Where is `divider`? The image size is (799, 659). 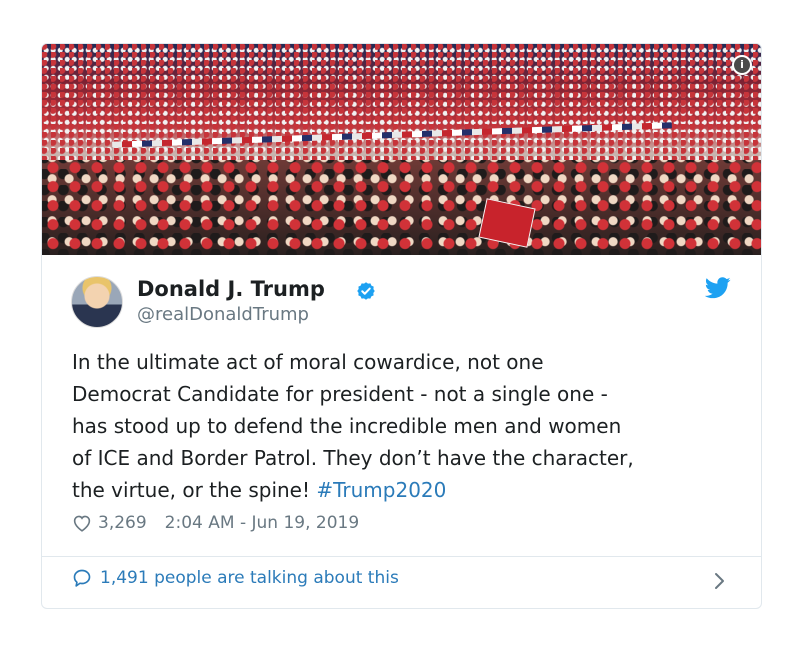
divider is located at coordinates (401, 556).